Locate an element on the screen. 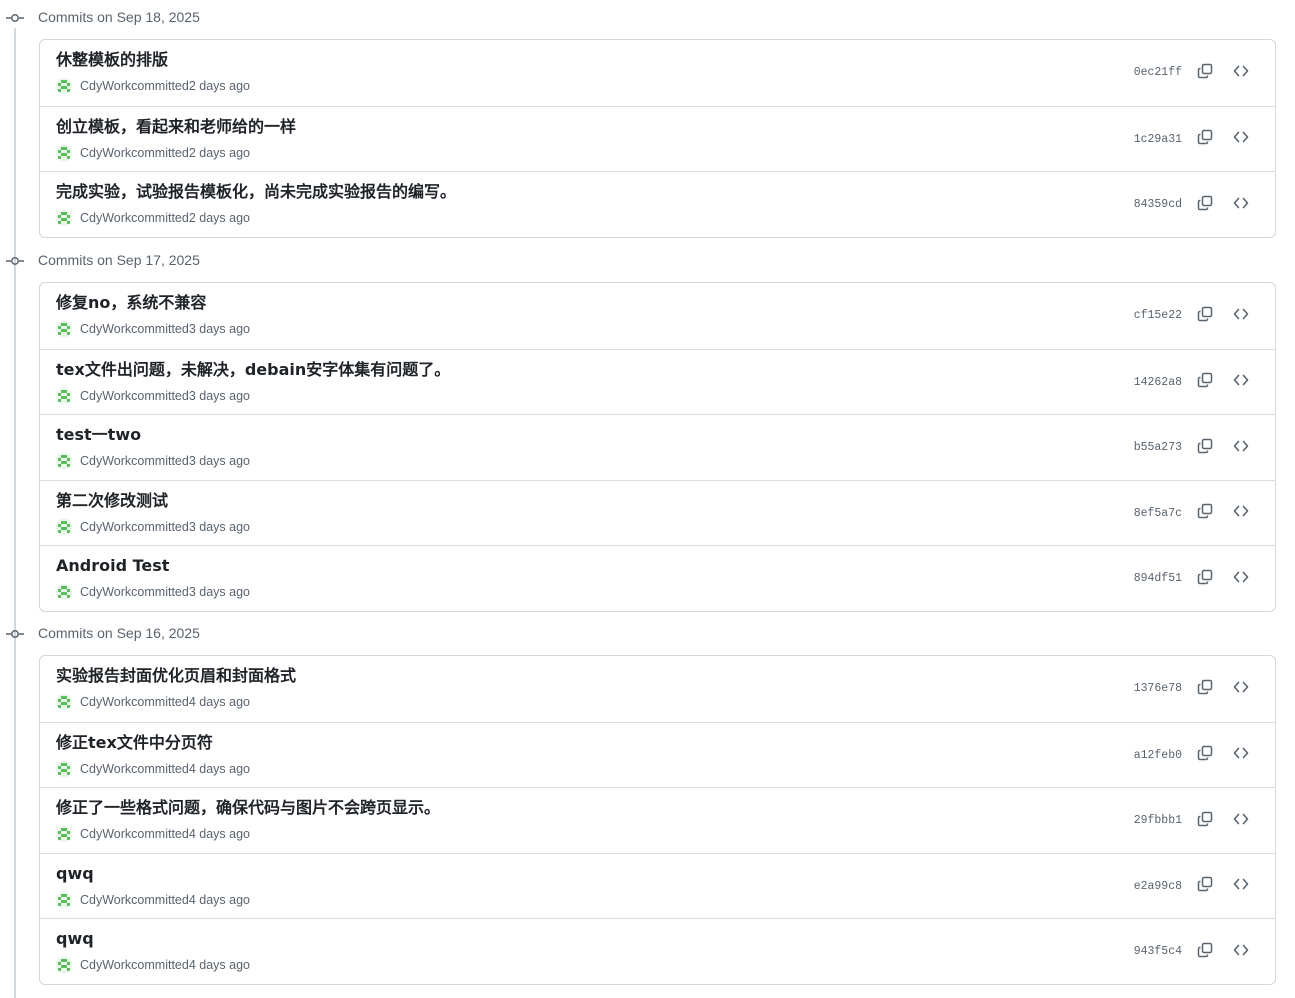 Image resolution: width=1295 pixels, height=998 pixels. commit-sha-link: 14262a8 is located at coordinates (1158, 382).